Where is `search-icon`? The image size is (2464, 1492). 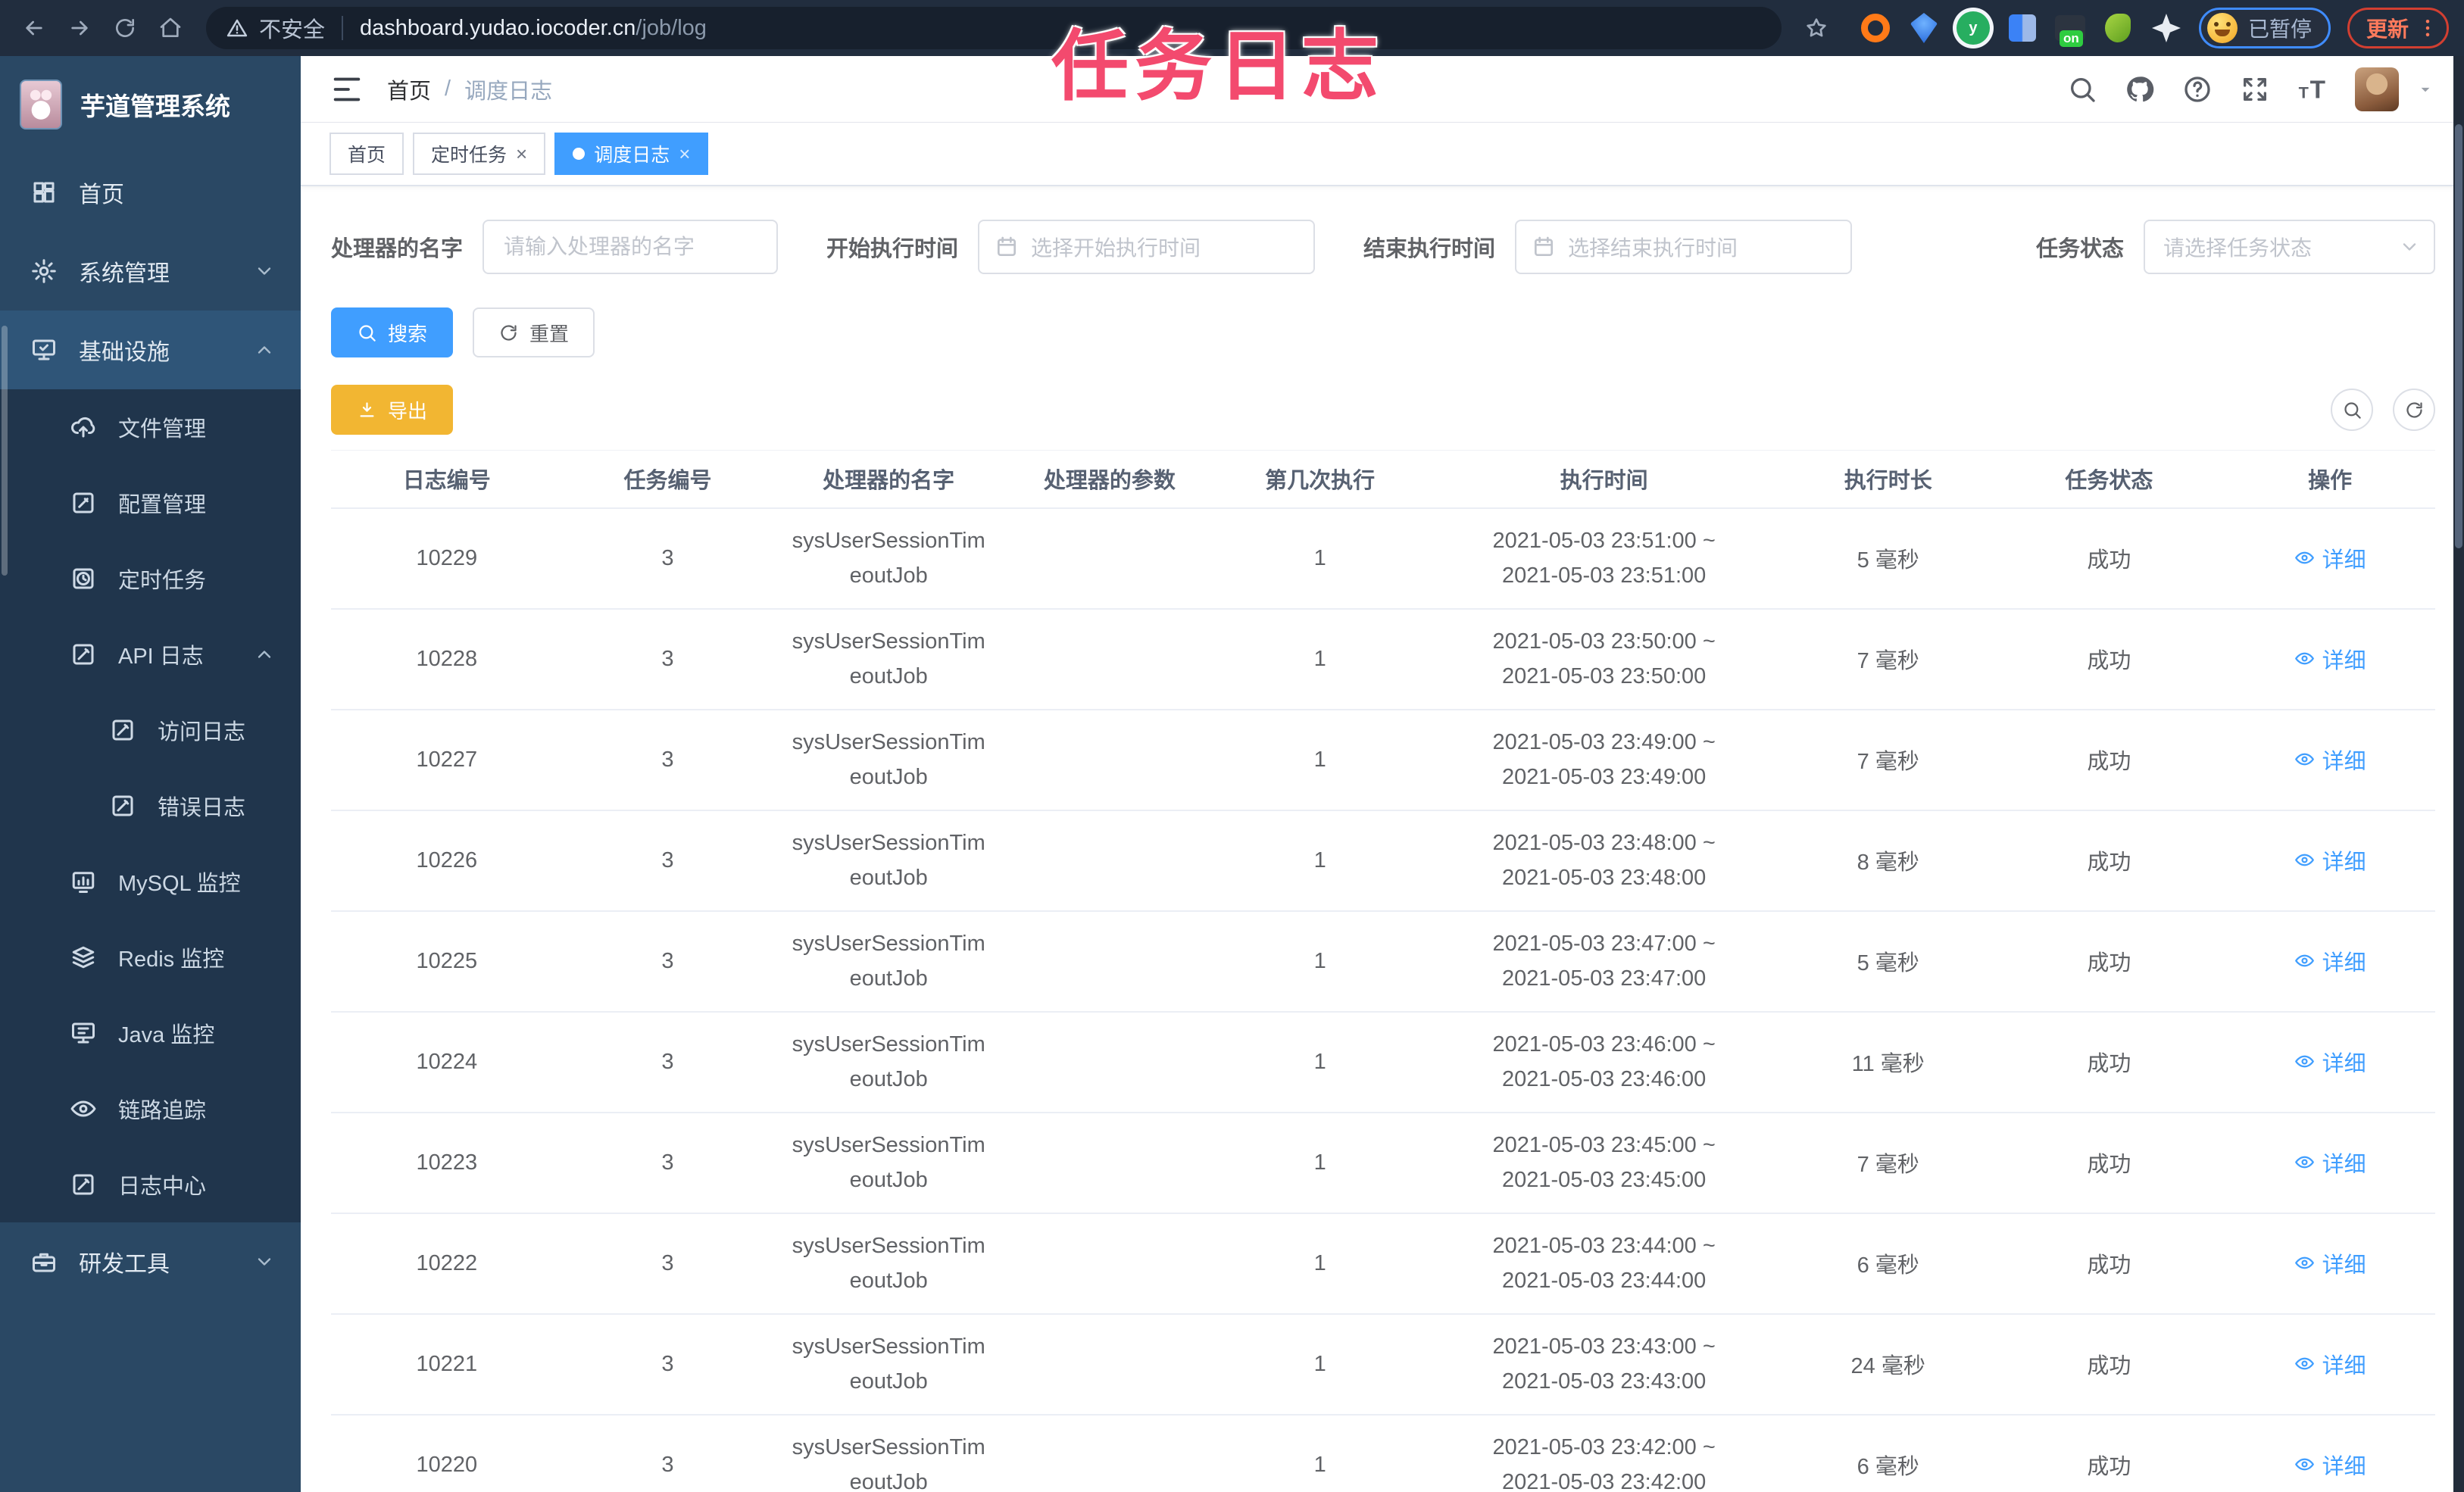 search-icon is located at coordinates (2082, 89).